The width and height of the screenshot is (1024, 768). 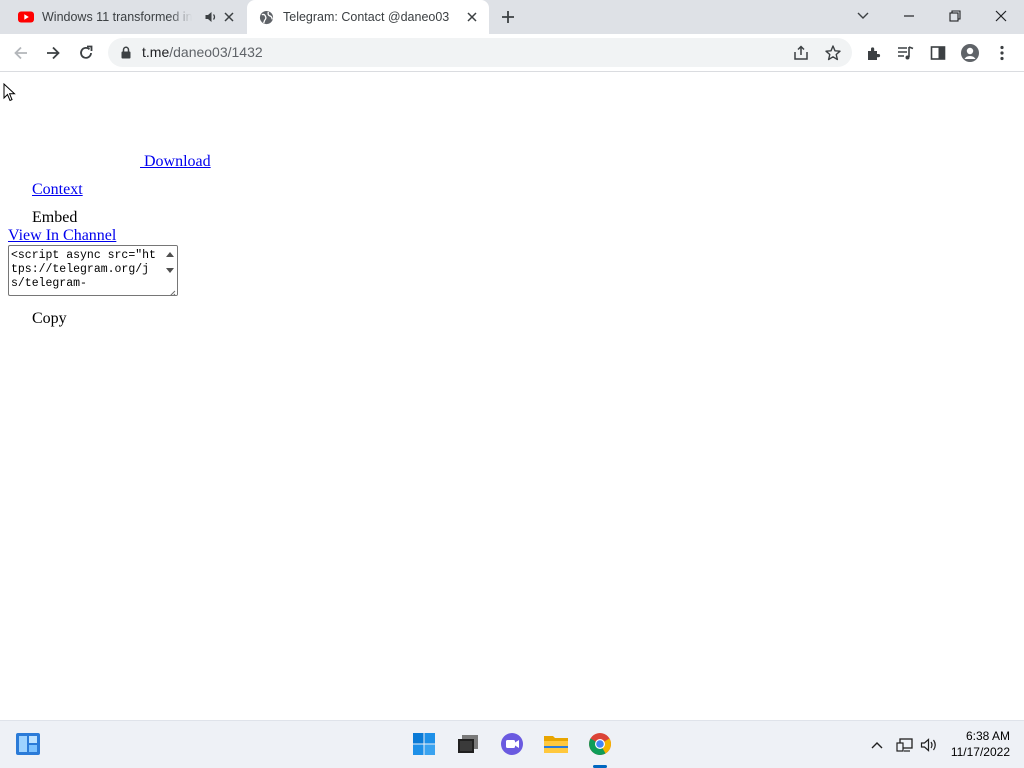 I want to click on bookmark-star-icon, so click(x=833, y=53).